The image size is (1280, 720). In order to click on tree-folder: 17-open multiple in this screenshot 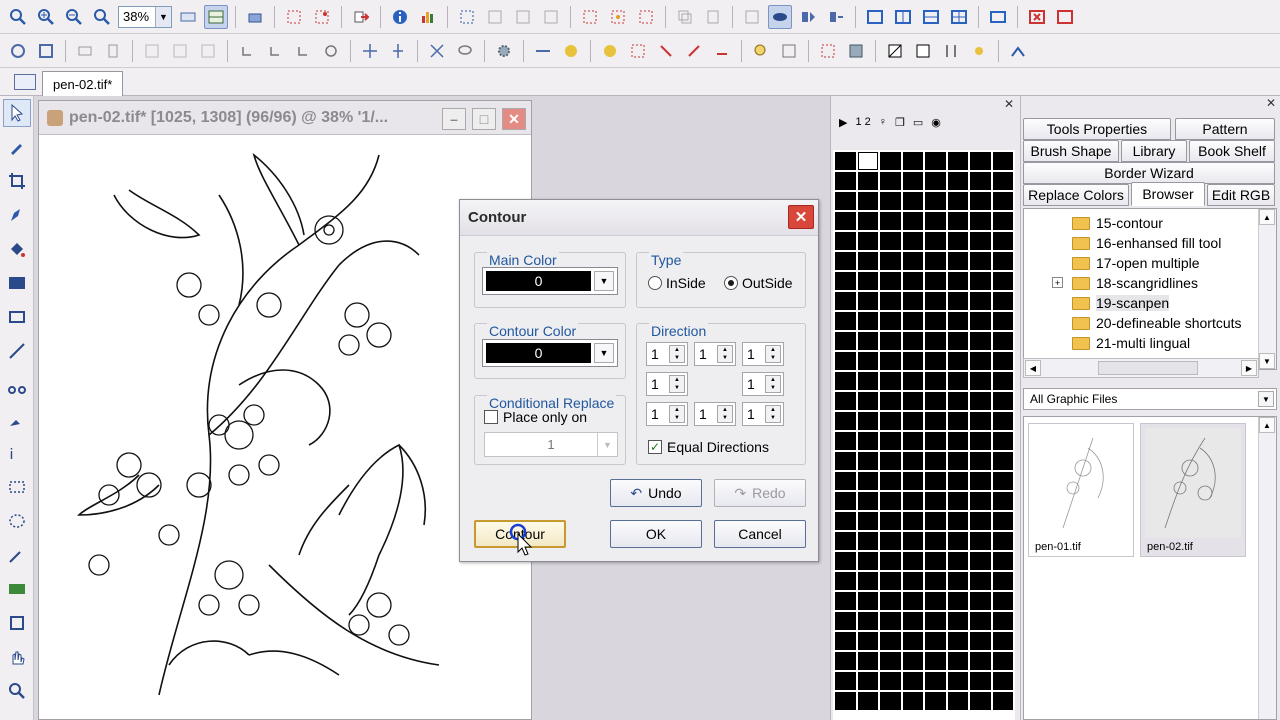, I will do `click(1136, 263)`.